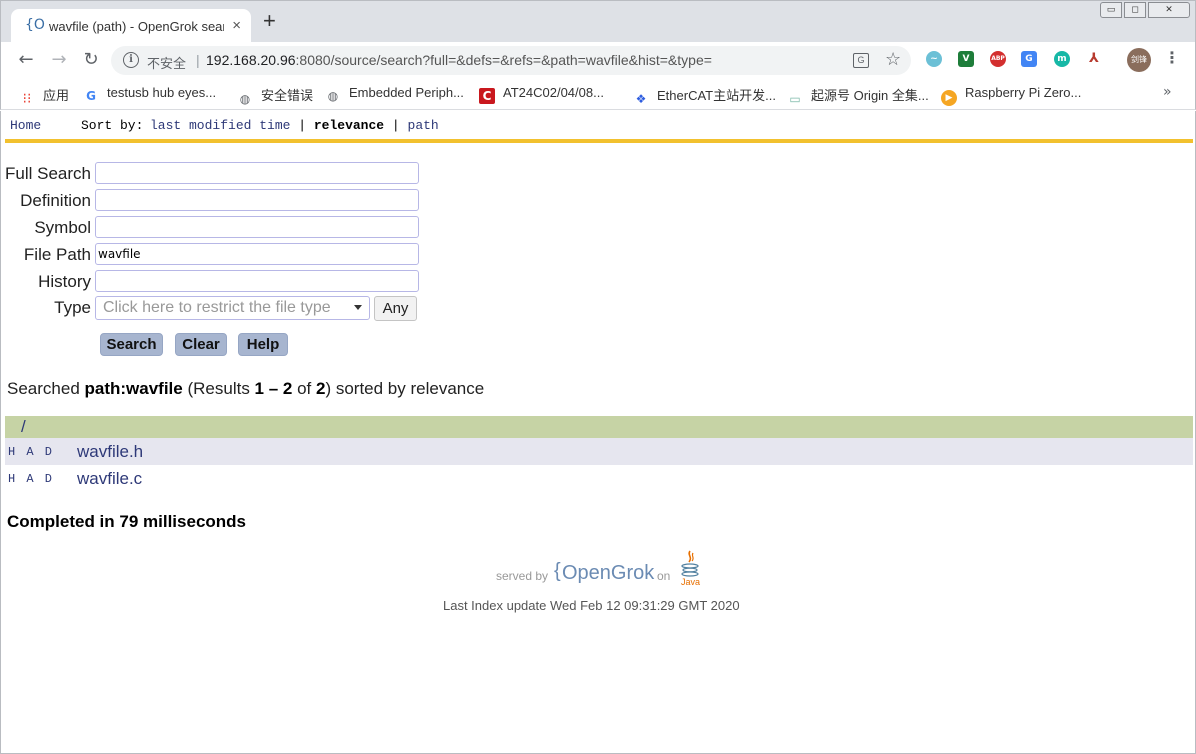 The image size is (1196, 754). Describe the element at coordinates (91, 60) in the screenshot. I see `reload-icon: ↻` at that location.